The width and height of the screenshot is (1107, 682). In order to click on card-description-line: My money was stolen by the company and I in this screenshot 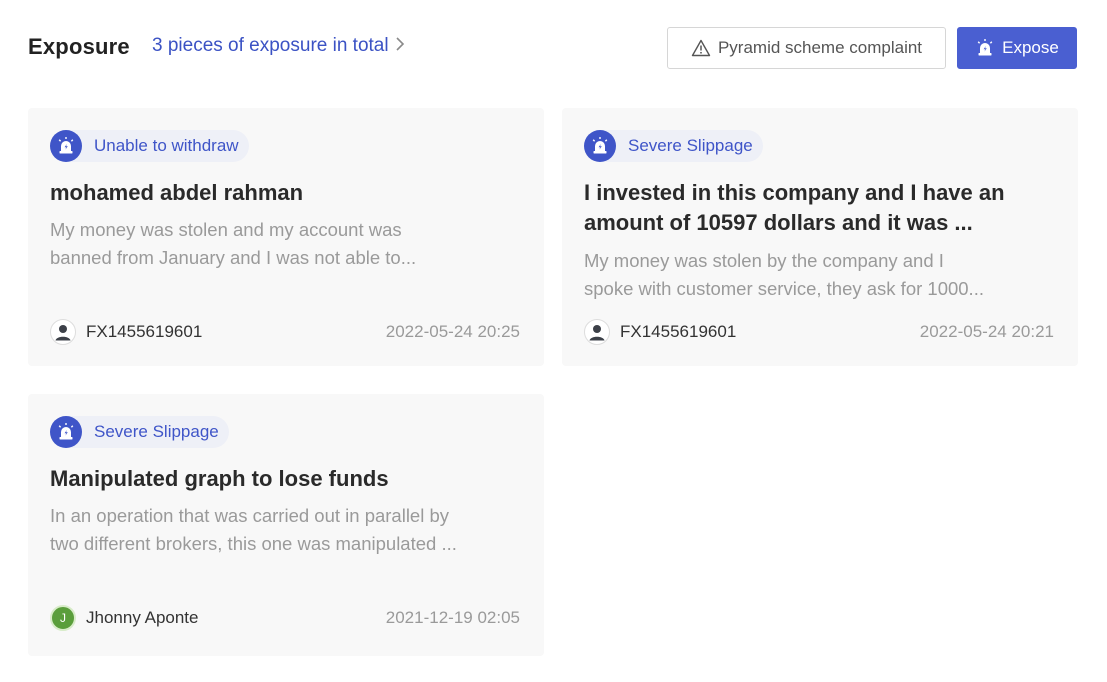, I will do `click(764, 260)`.